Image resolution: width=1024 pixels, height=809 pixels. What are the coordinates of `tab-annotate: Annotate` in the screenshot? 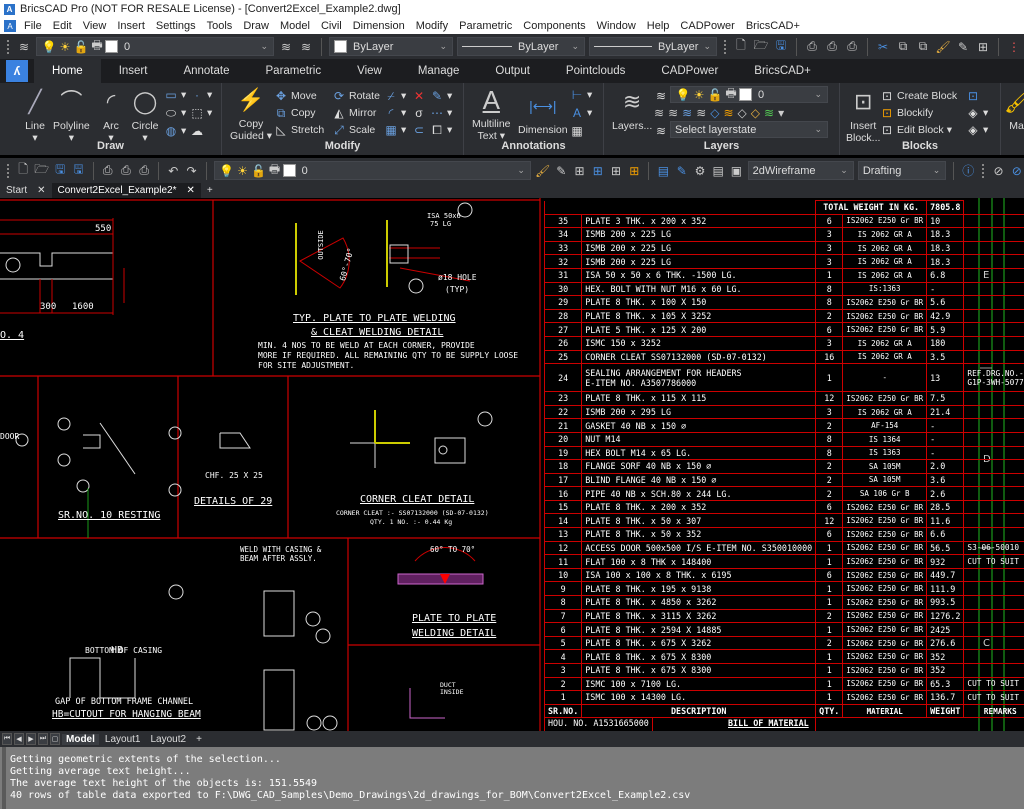 It's located at (206, 71).